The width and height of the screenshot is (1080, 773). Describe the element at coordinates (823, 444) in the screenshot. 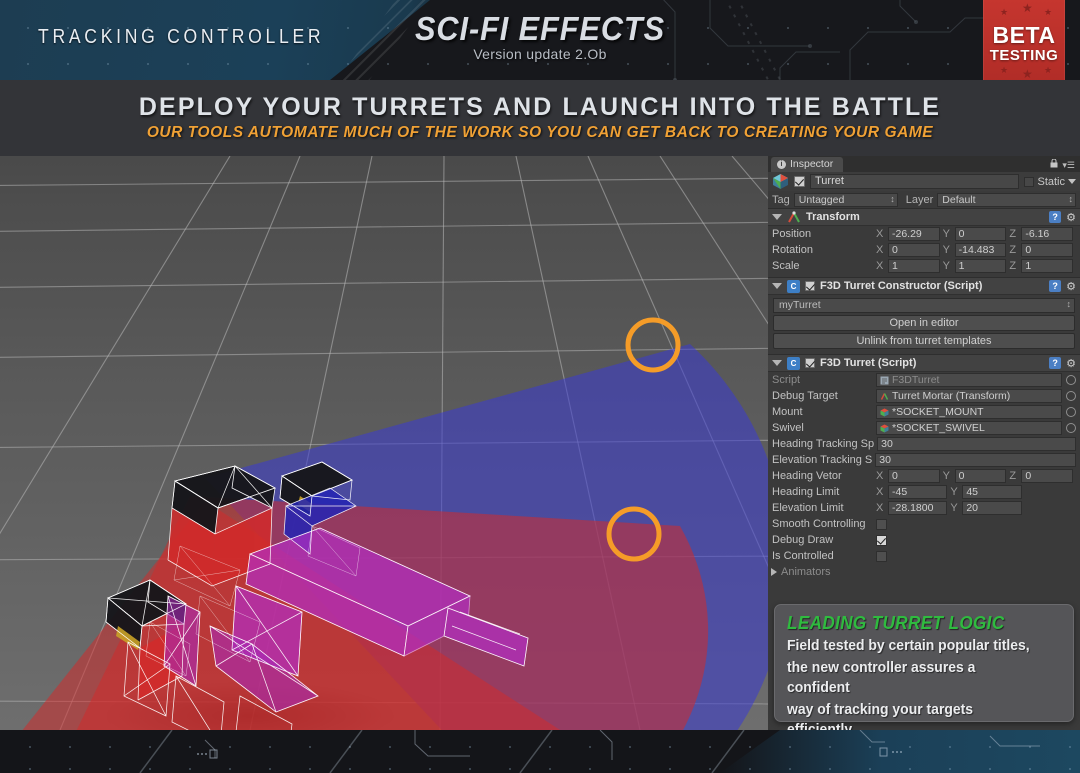

I see `heading-tracking-label: Heading Tracking Sp` at that location.